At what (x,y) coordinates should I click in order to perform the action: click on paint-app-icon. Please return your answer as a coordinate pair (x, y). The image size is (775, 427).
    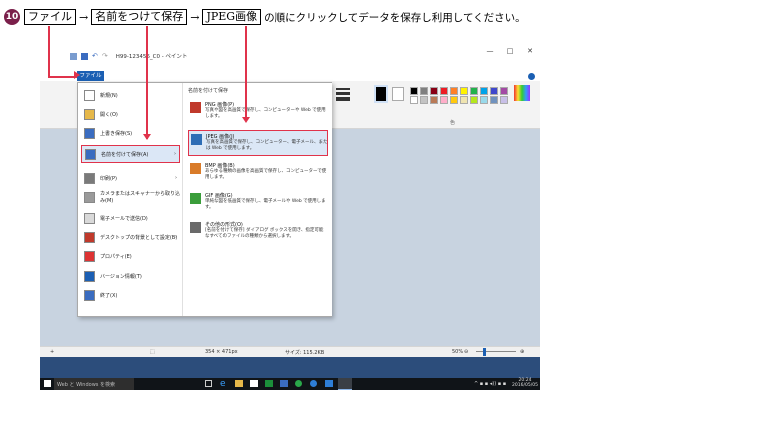
    Looking at the image, I should click on (73, 56).